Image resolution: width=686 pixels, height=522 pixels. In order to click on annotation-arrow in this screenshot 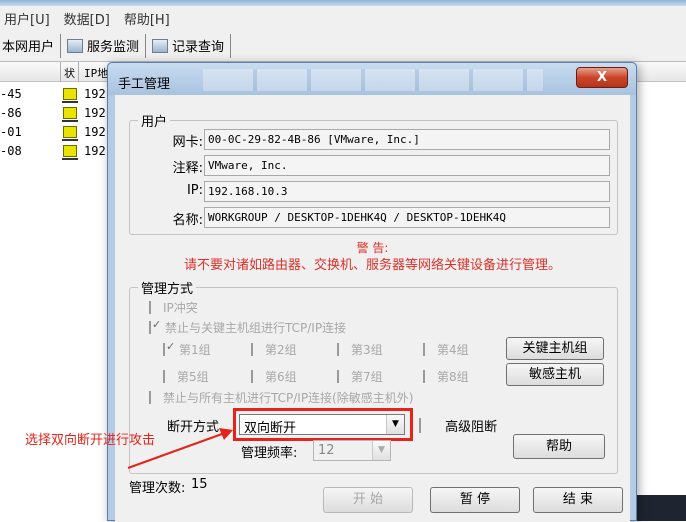, I will do `click(180, 448)`.